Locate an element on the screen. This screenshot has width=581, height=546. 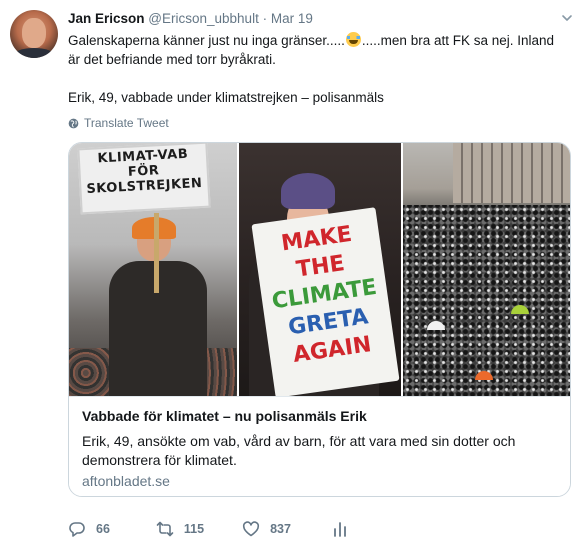
translate-label: Translate Tweet is located at coordinates (126, 123).